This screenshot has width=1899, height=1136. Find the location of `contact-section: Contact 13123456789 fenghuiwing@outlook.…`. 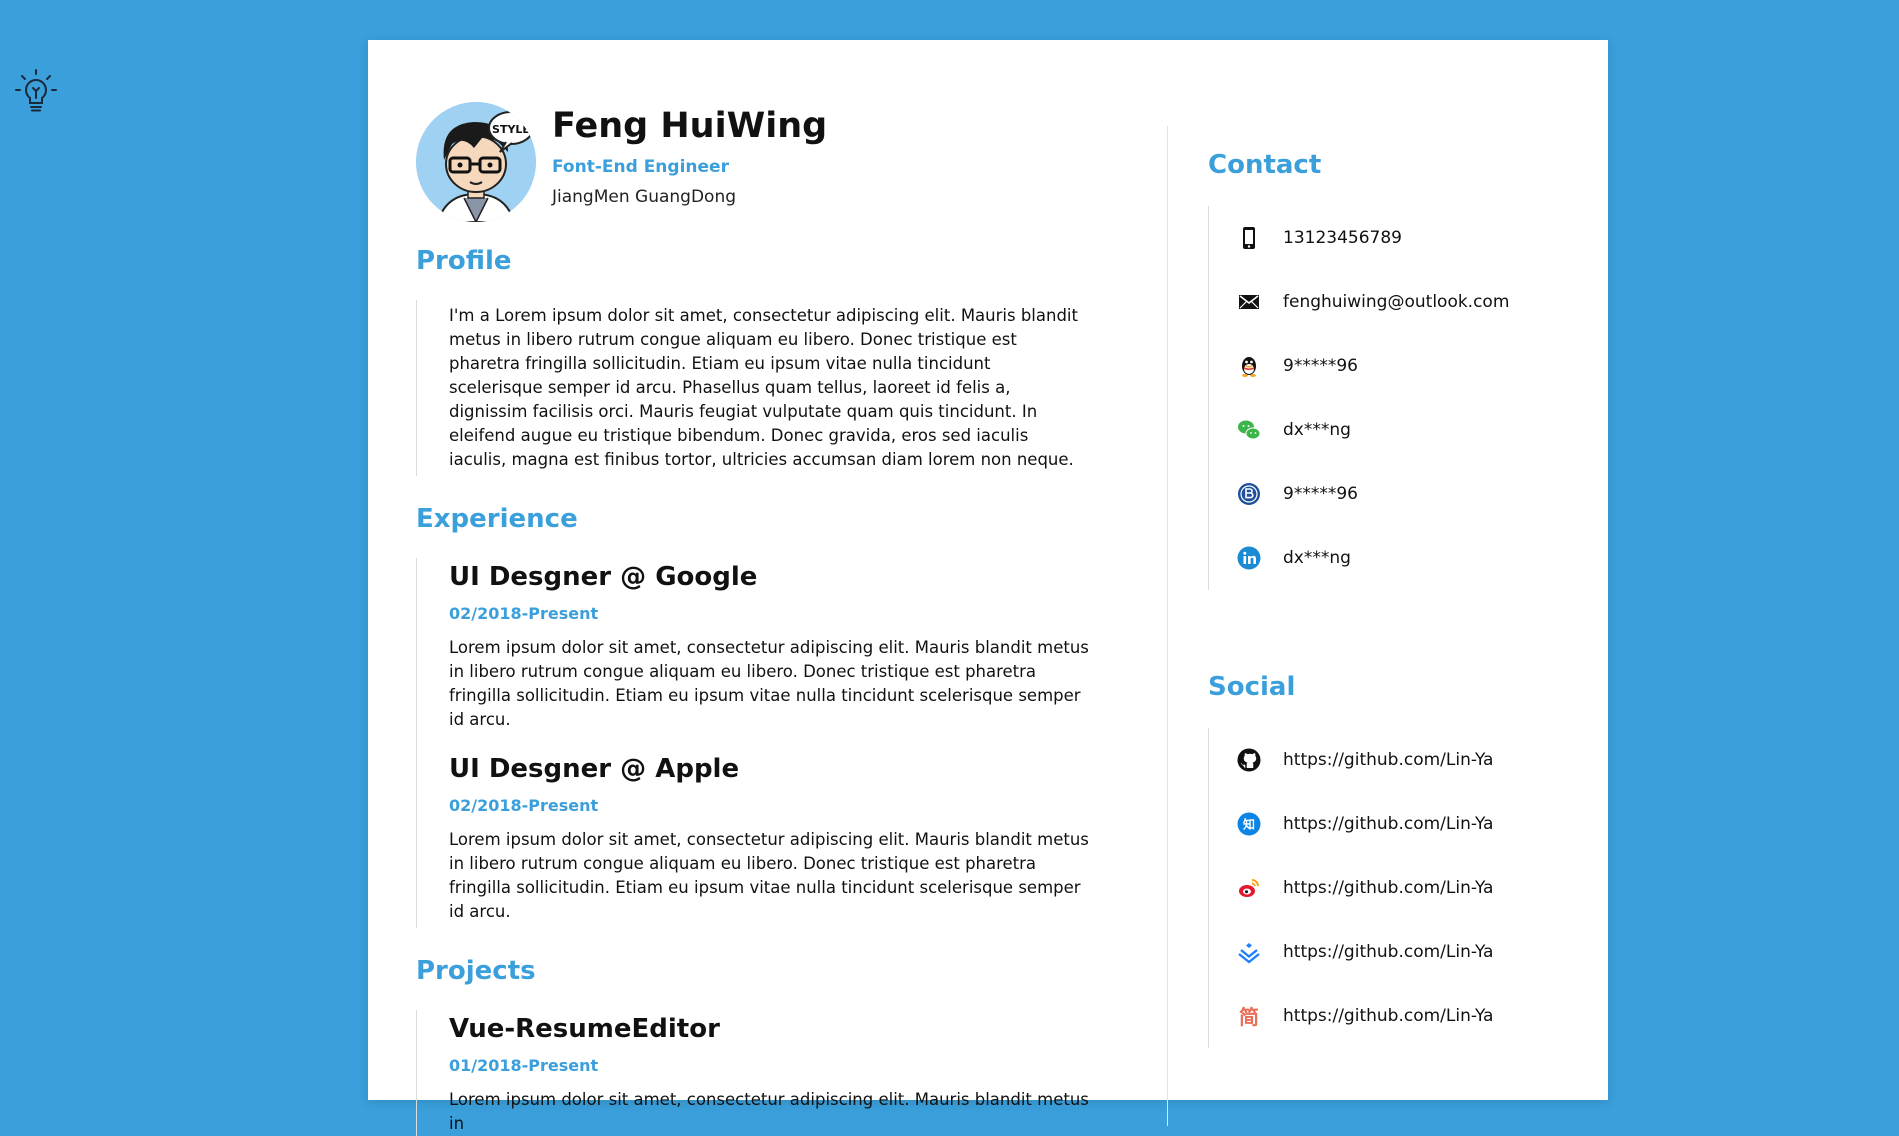

contact-section: Contact 13123456789 fenghuiwing@outlook.… is located at coordinates (1388, 370).